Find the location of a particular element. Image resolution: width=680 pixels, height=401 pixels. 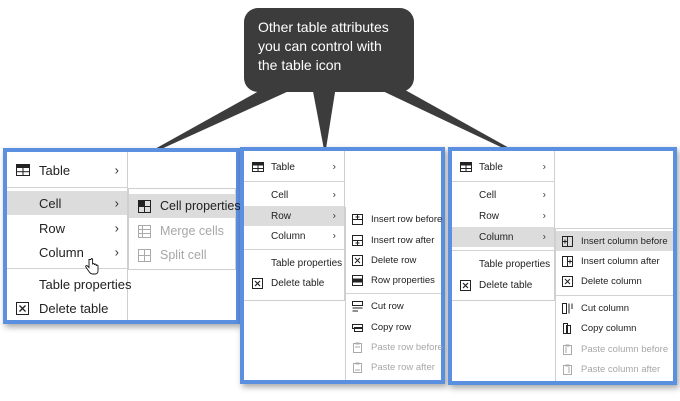

submenu-item-paste-column-before: Paste column before is located at coordinates (614, 349).